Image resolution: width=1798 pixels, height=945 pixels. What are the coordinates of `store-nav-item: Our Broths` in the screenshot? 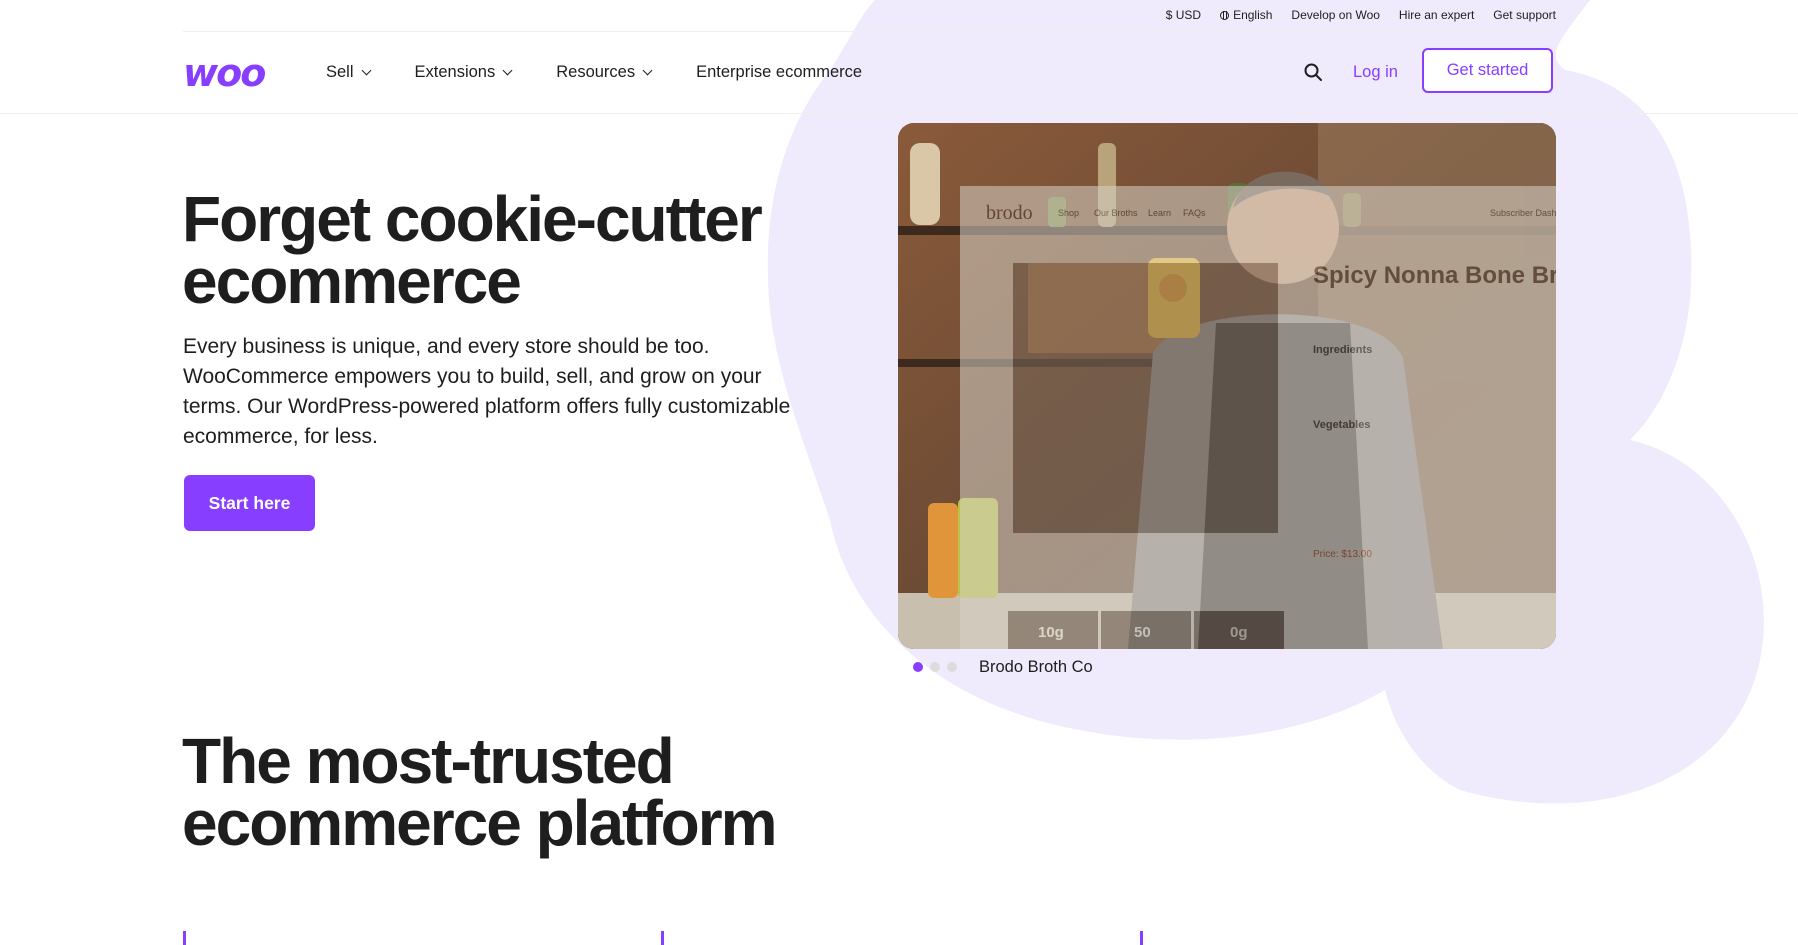 It's located at (1116, 213).